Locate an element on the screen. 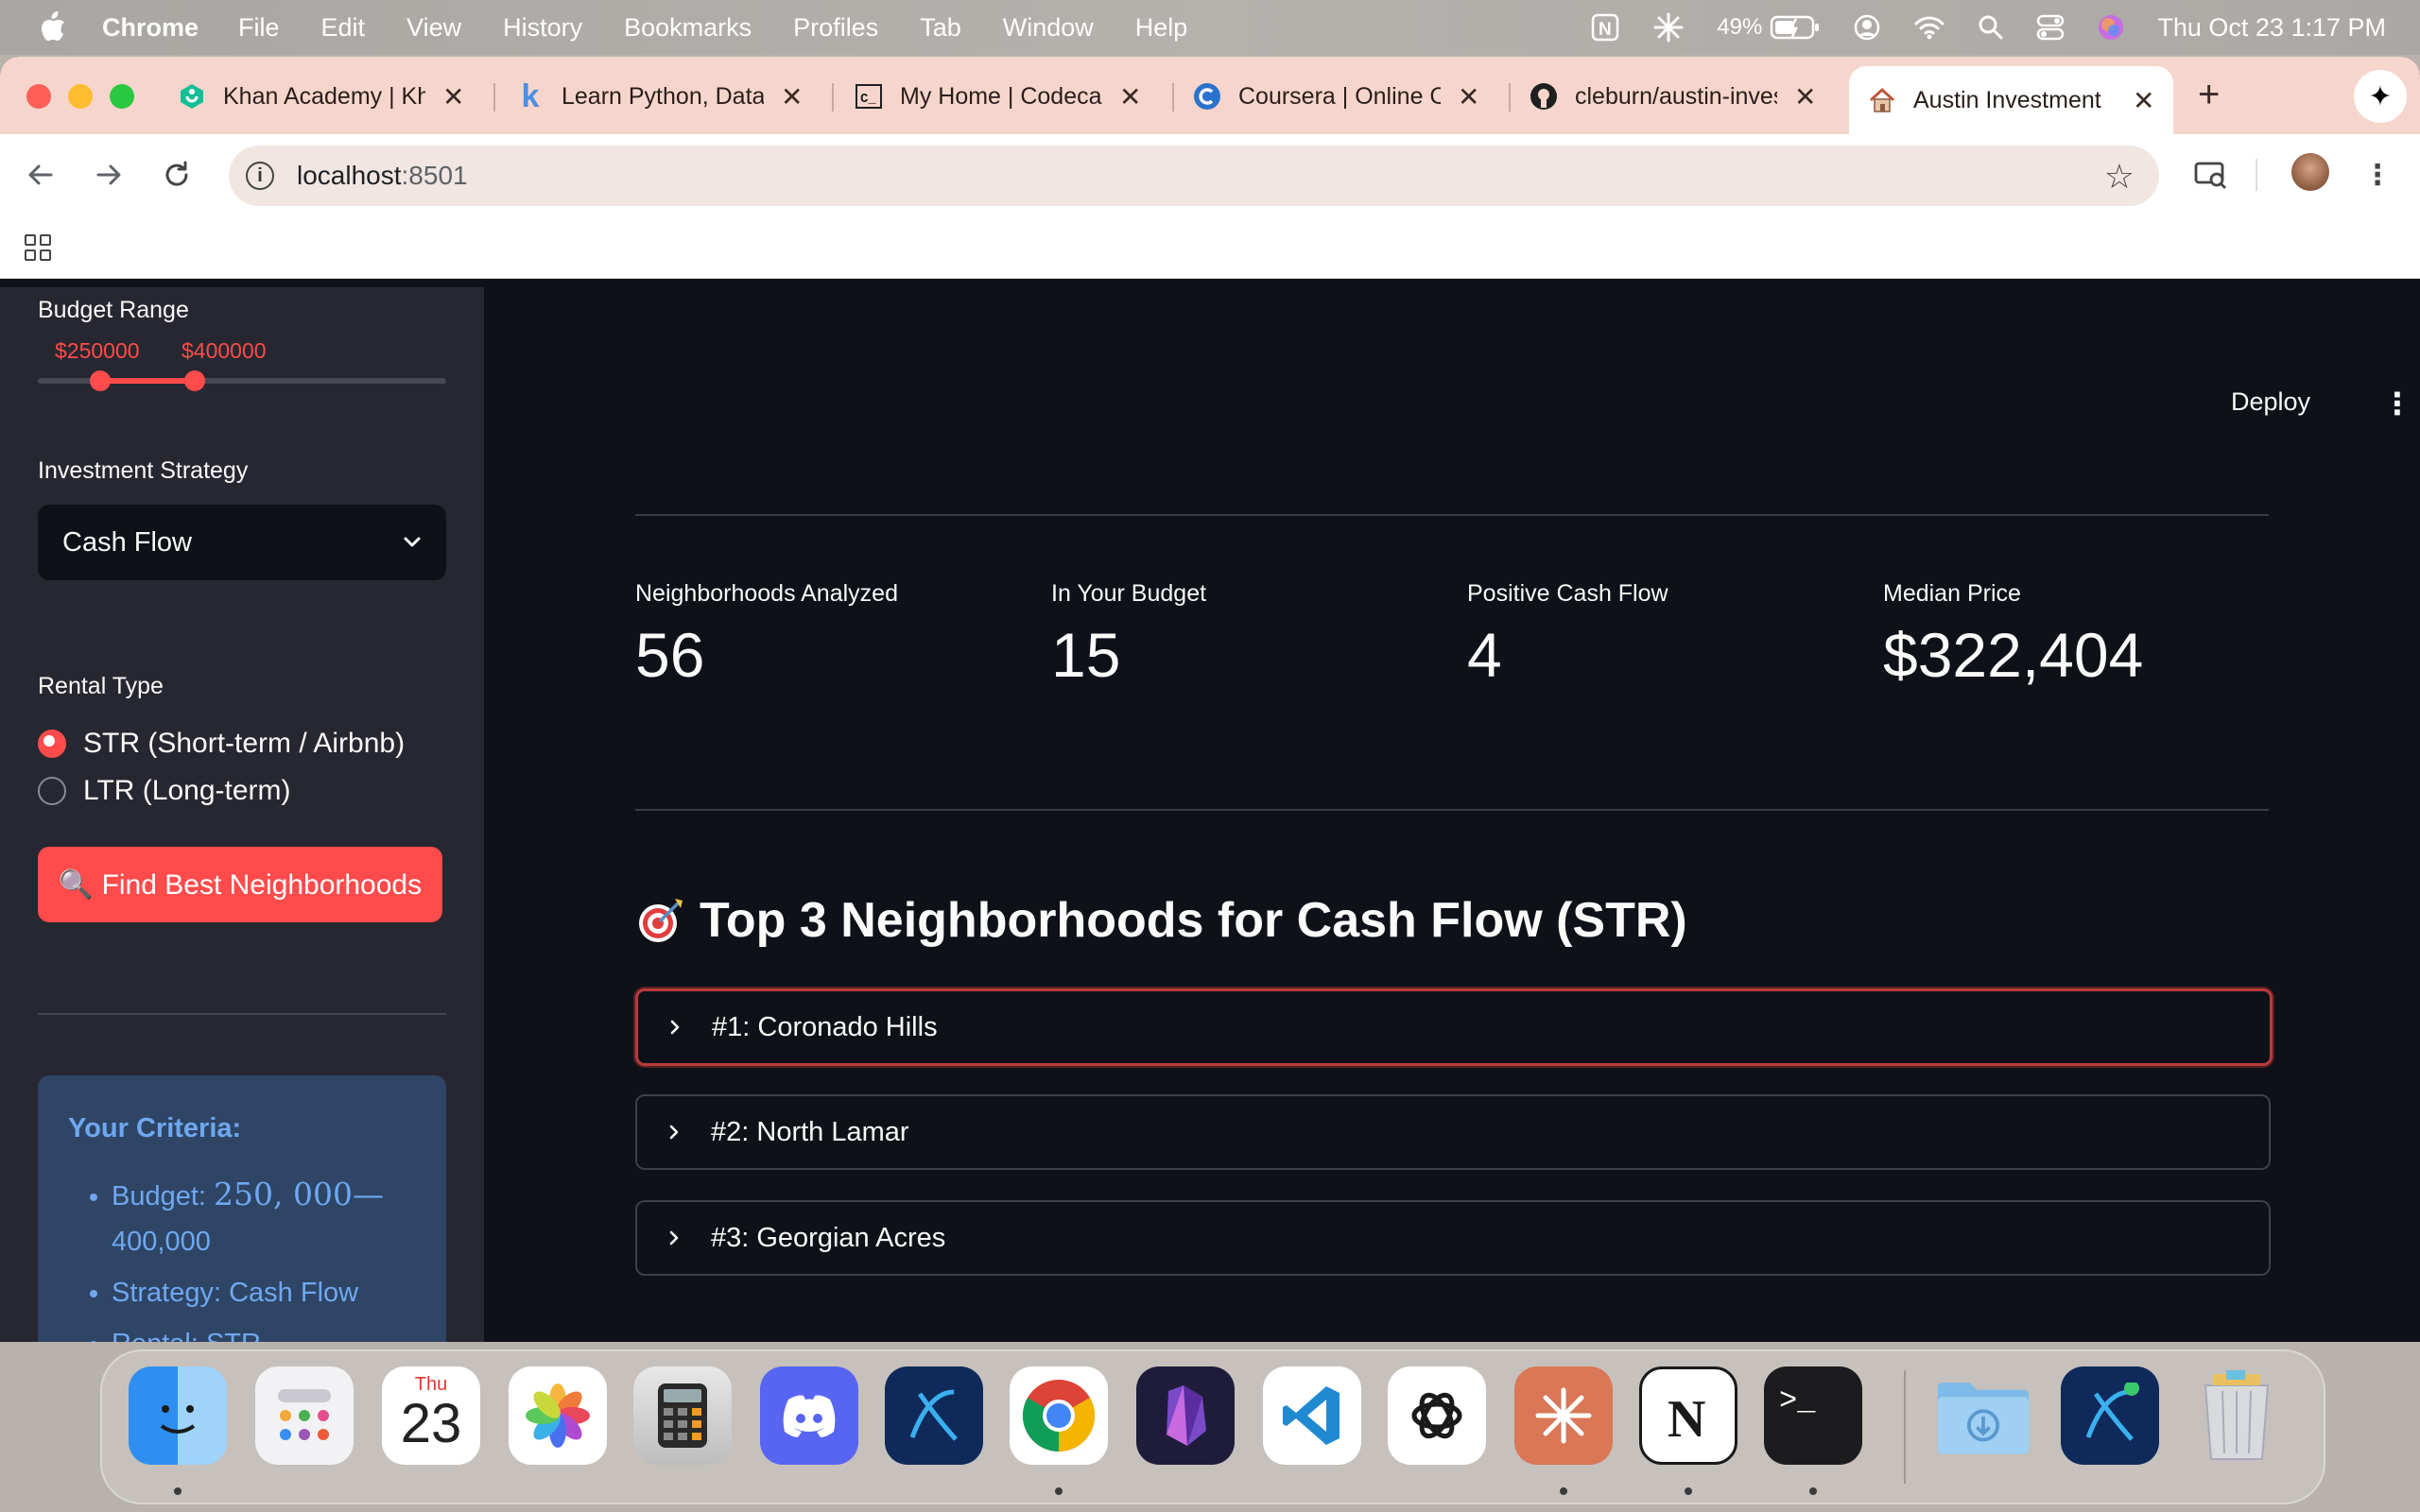 Image resolution: width=2420 pixels, height=1512 pixels. tab-title: Khan Academy | Khan is located at coordinates (324, 96).